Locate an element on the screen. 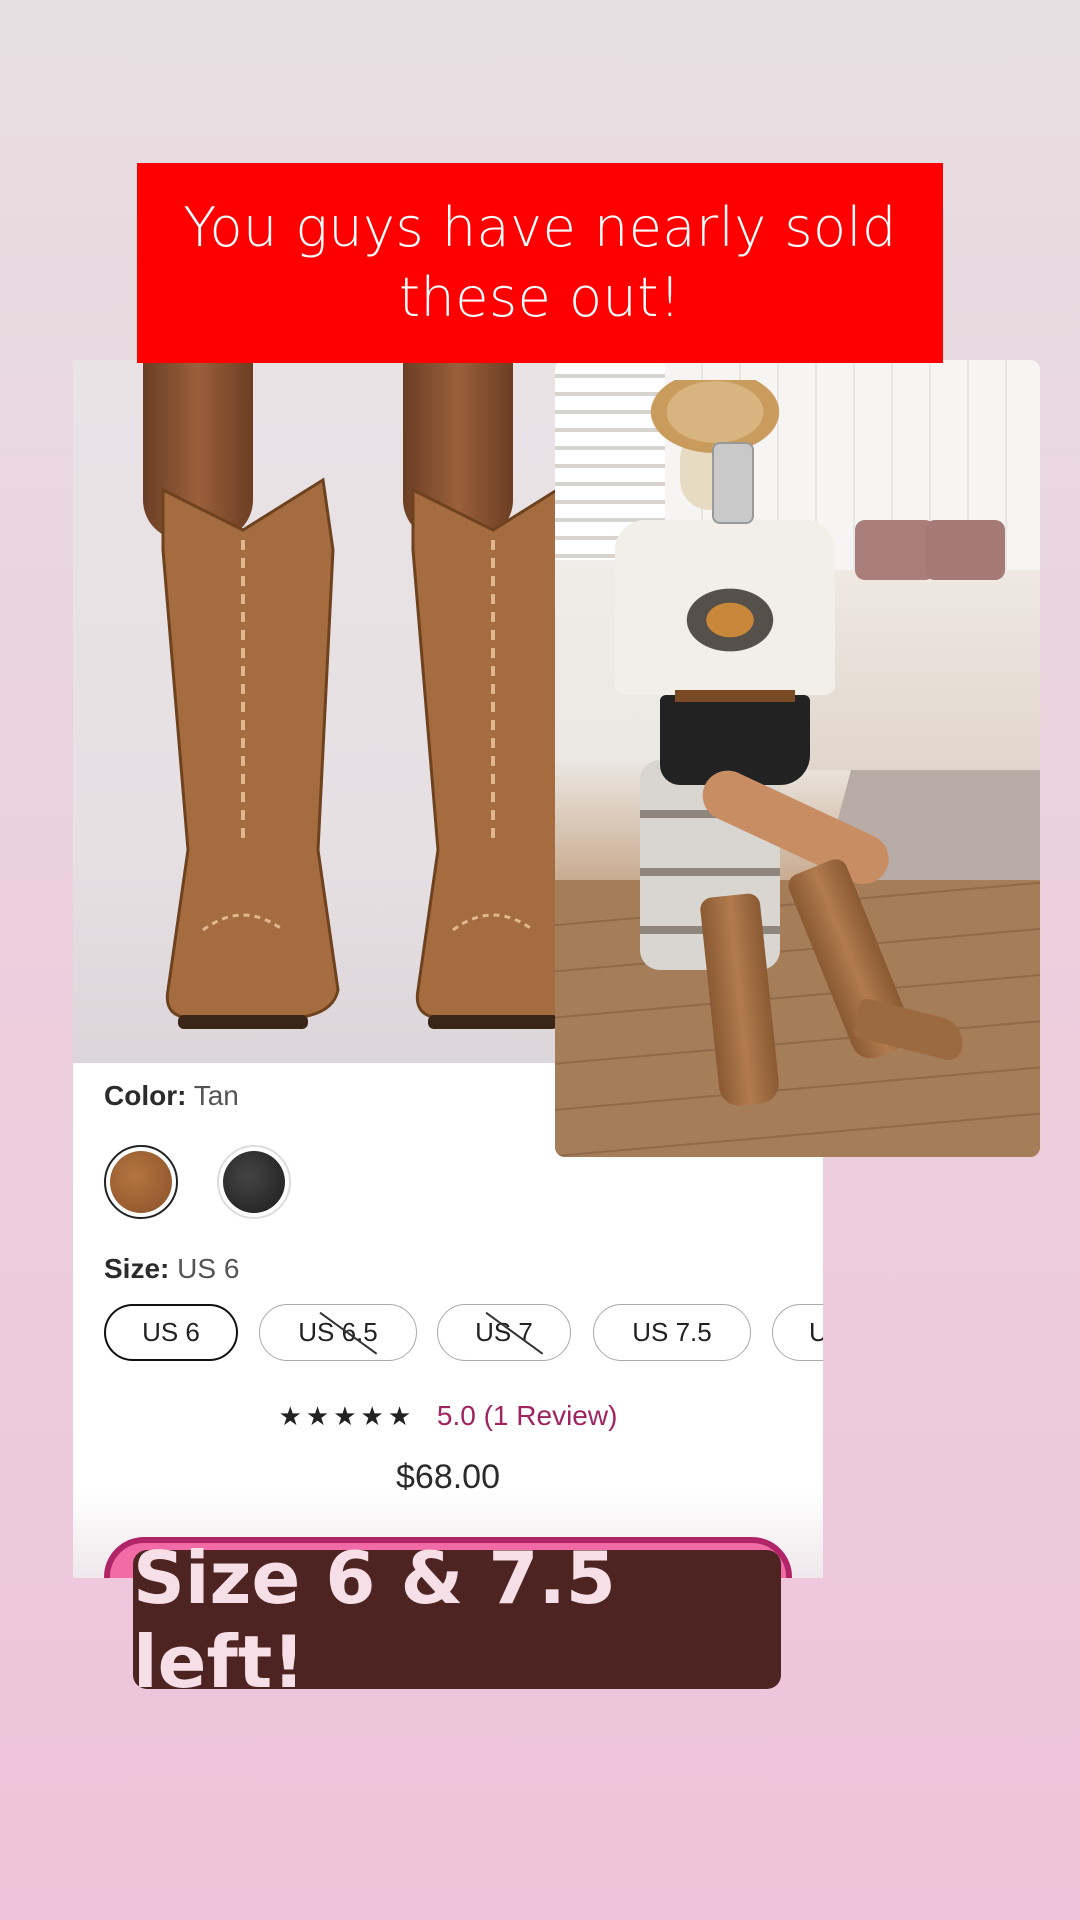 The width and height of the screenshot is (1080, 1920). boot-left-illustration is located at coordinates (250, 753).